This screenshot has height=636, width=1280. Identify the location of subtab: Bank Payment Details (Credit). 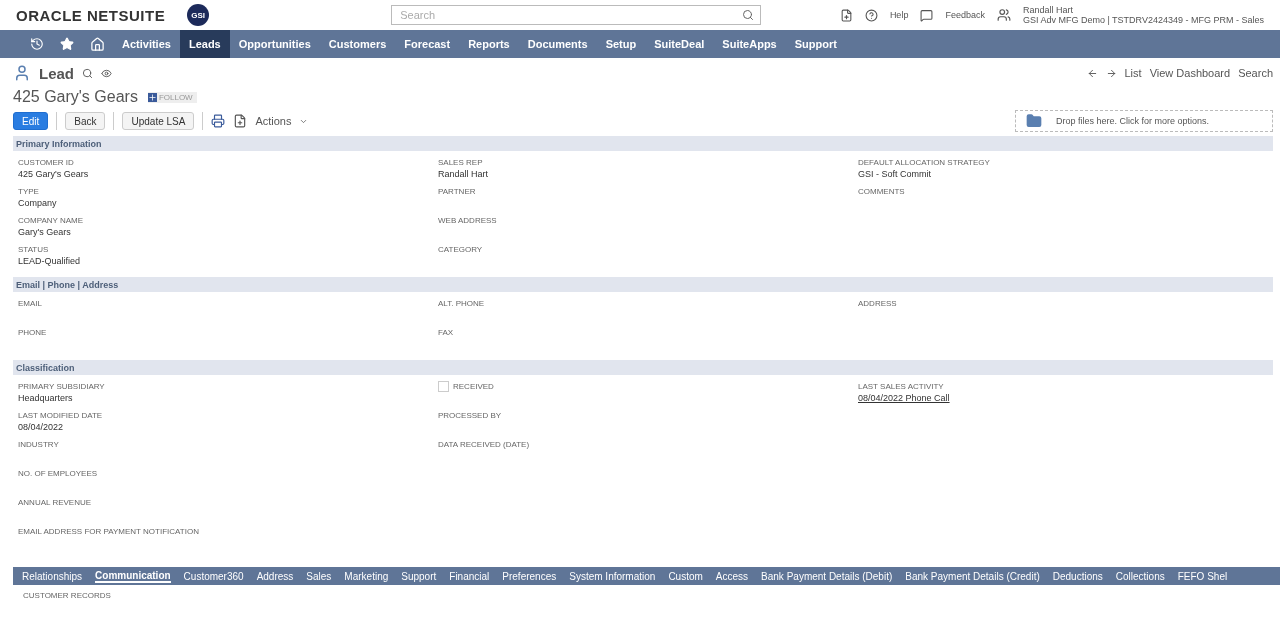
(972, 576).